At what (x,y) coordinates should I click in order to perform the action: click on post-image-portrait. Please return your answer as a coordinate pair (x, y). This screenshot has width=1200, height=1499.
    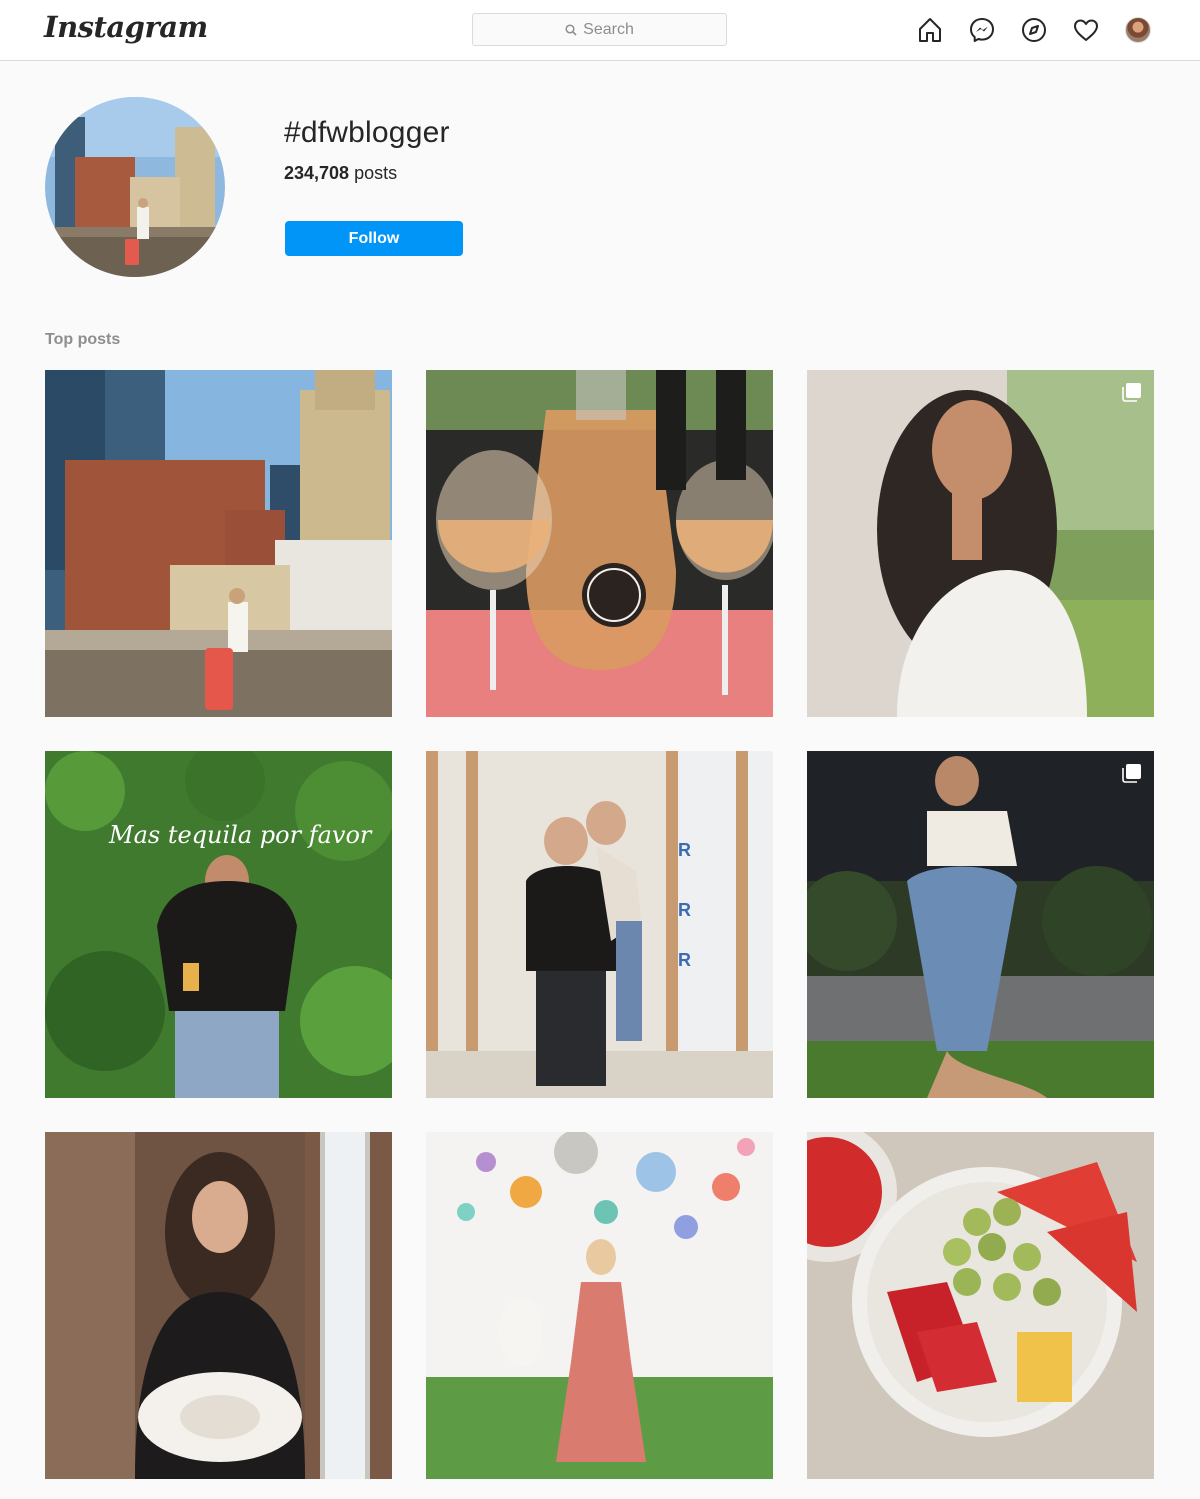
    Looking at the image, I should click on (980, 543).